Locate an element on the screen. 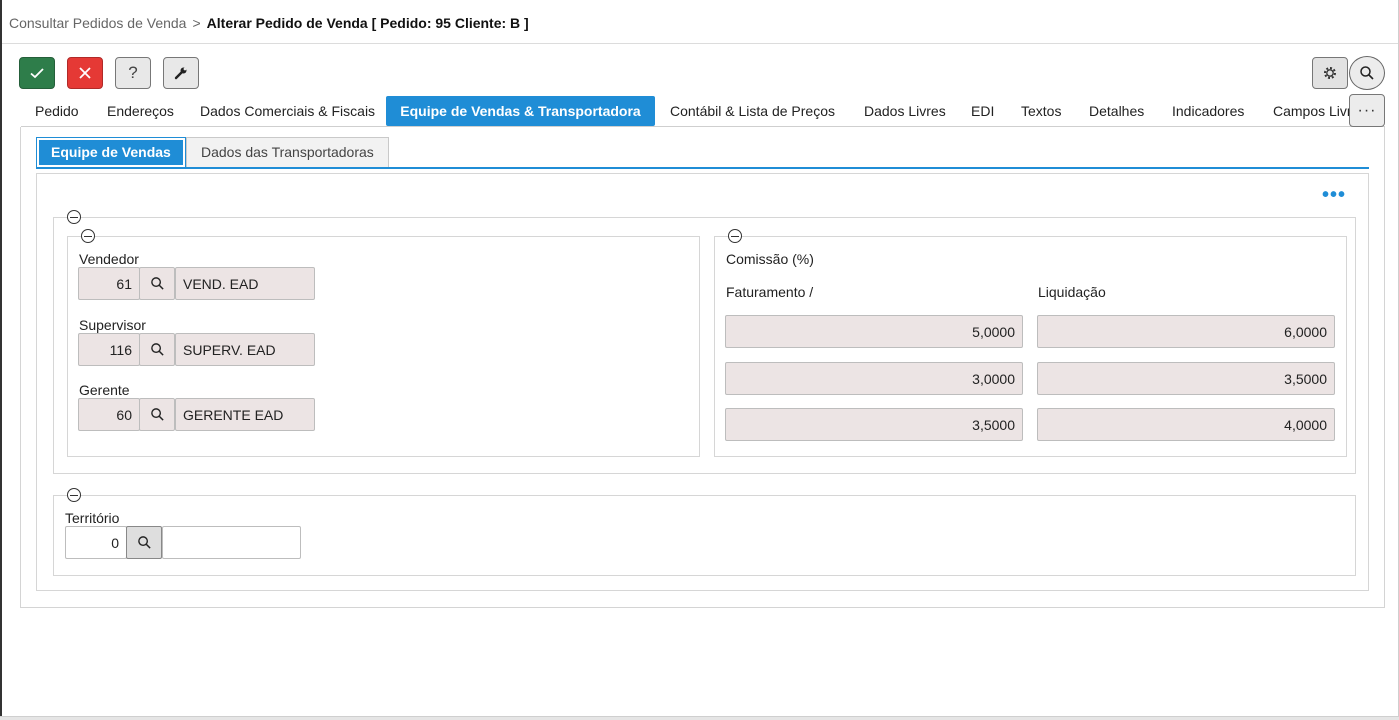 This screenshot has height=720, width=1399. collapse-commission-icon is located at coordinates (735, 236).